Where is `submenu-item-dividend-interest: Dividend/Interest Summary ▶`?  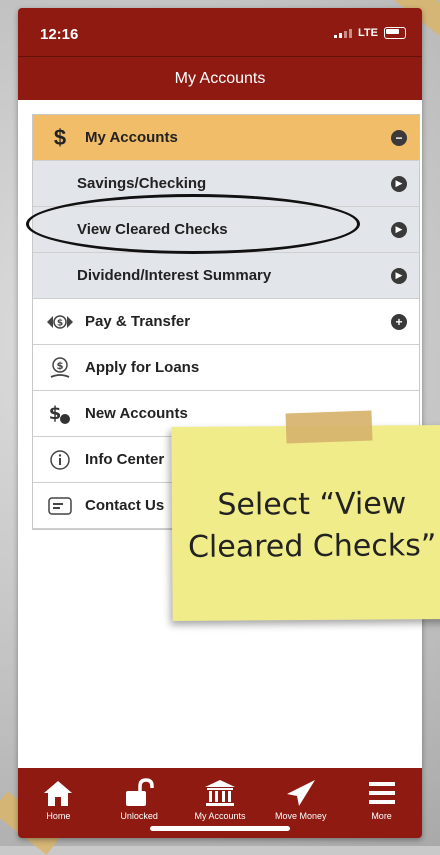
submenu-item-dividend-interest: Dividend/Interest Summary ▶ is located at coordinates (226, 276).